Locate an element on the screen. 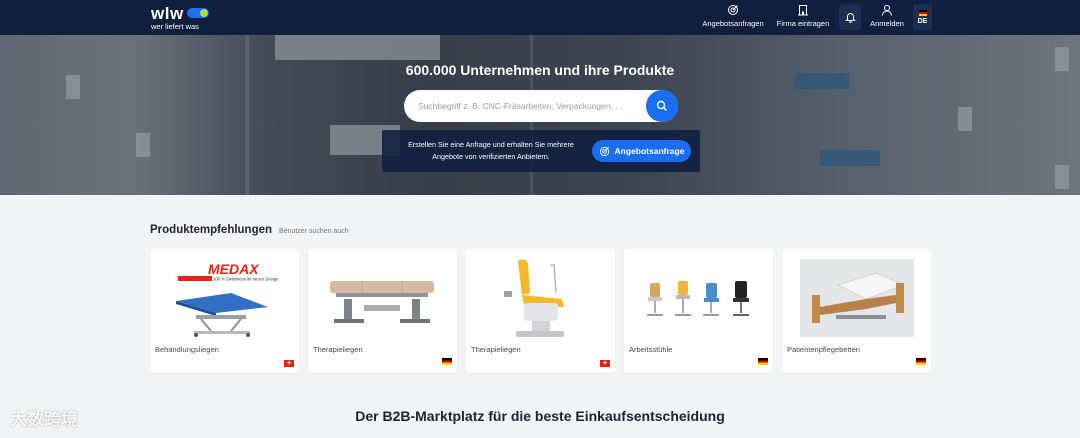 The image size is (1080, 438). bell-icon is located at coordinates (850, 18).